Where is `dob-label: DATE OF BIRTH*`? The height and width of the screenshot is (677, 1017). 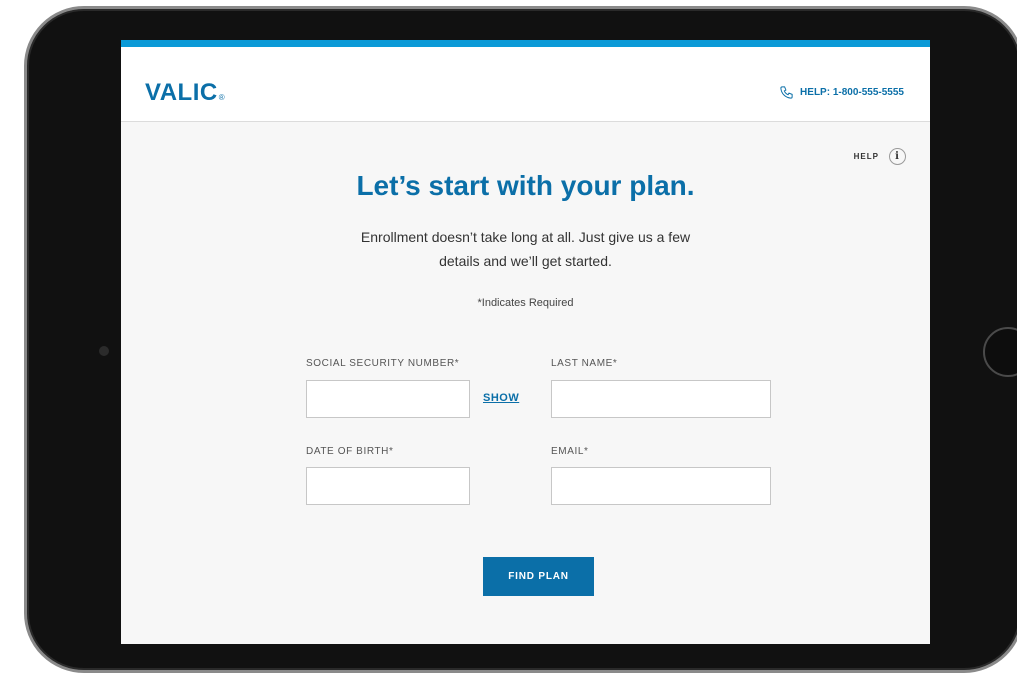
dob-label: DATE OF BIRTH* is located at coordinates (350, 451).